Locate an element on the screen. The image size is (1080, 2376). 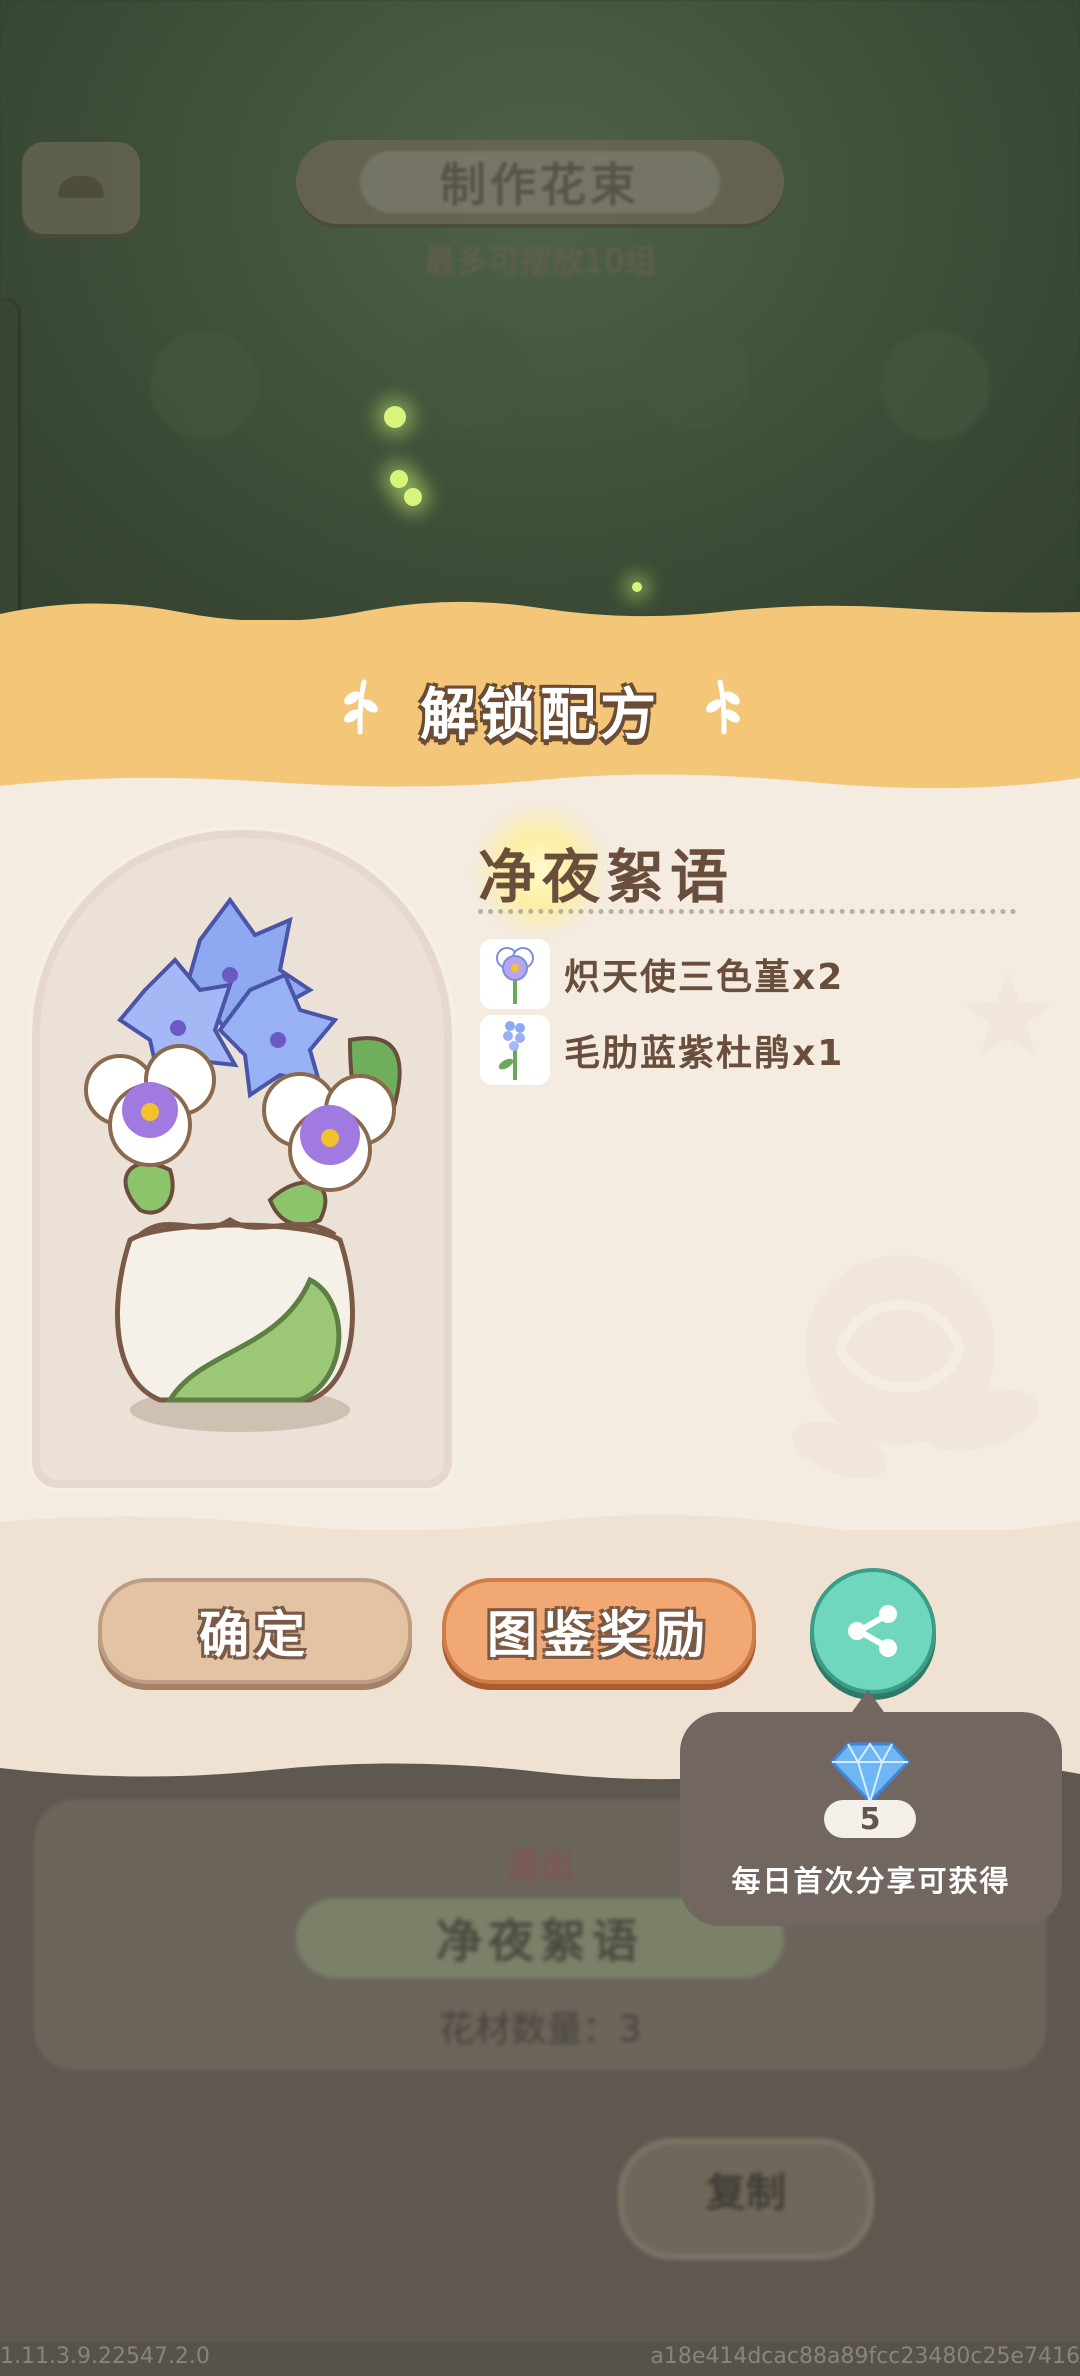
azalea-icon is located at coordinates (515, 1050).